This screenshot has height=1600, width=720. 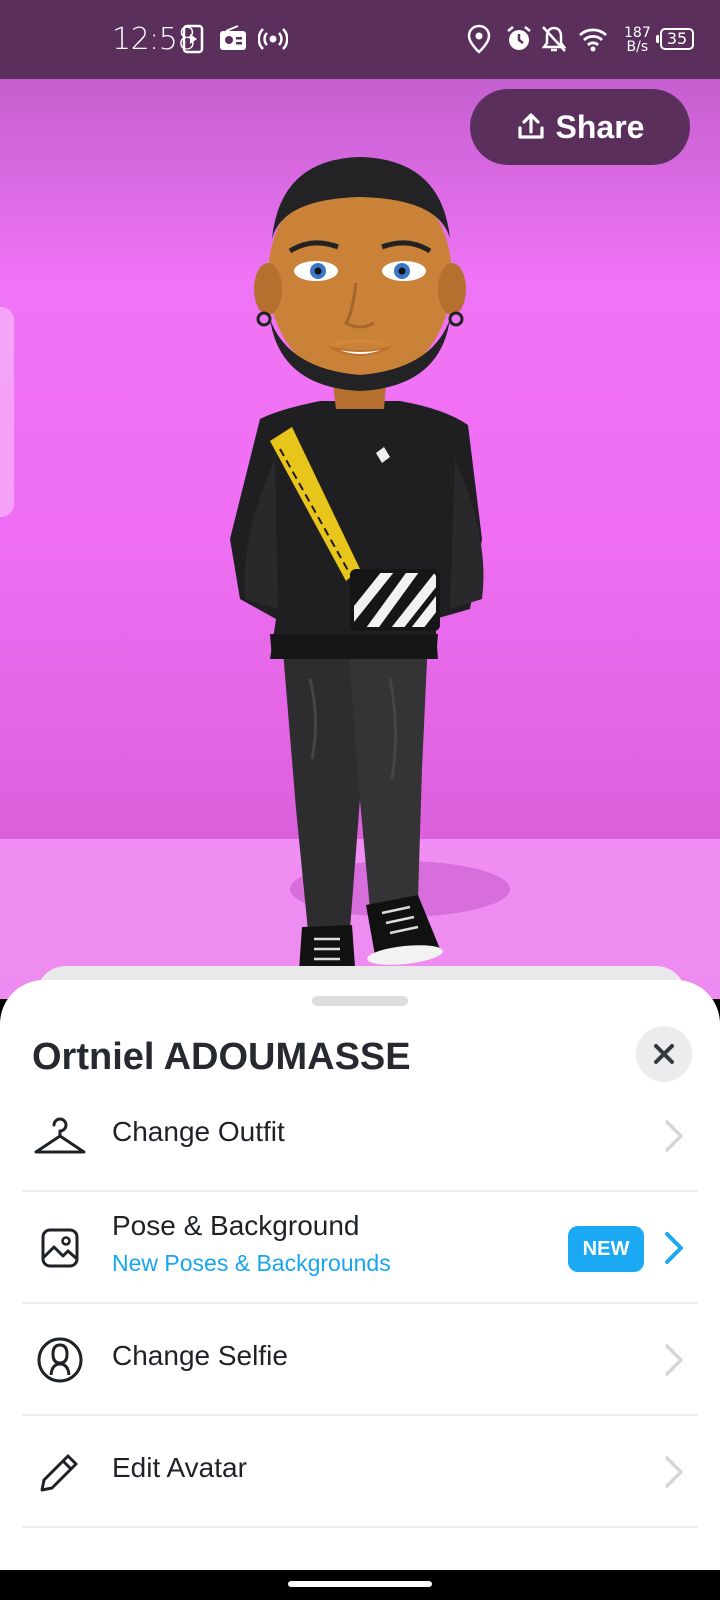 I want to click on media-play-icon, so click(x=193, y=39).